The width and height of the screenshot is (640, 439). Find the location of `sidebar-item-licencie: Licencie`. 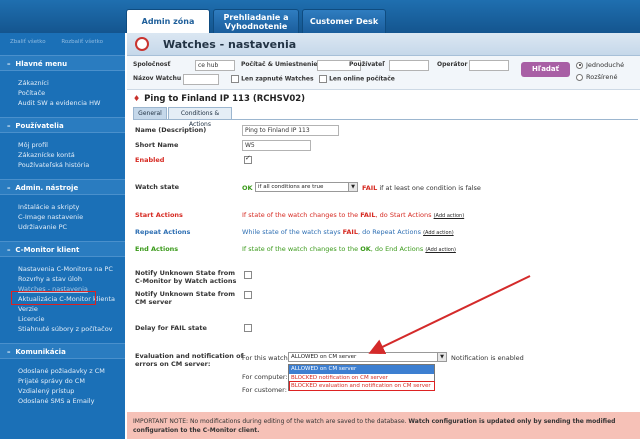

sidebar-item-licencie: Licencie is located at coordinates (62, 319).